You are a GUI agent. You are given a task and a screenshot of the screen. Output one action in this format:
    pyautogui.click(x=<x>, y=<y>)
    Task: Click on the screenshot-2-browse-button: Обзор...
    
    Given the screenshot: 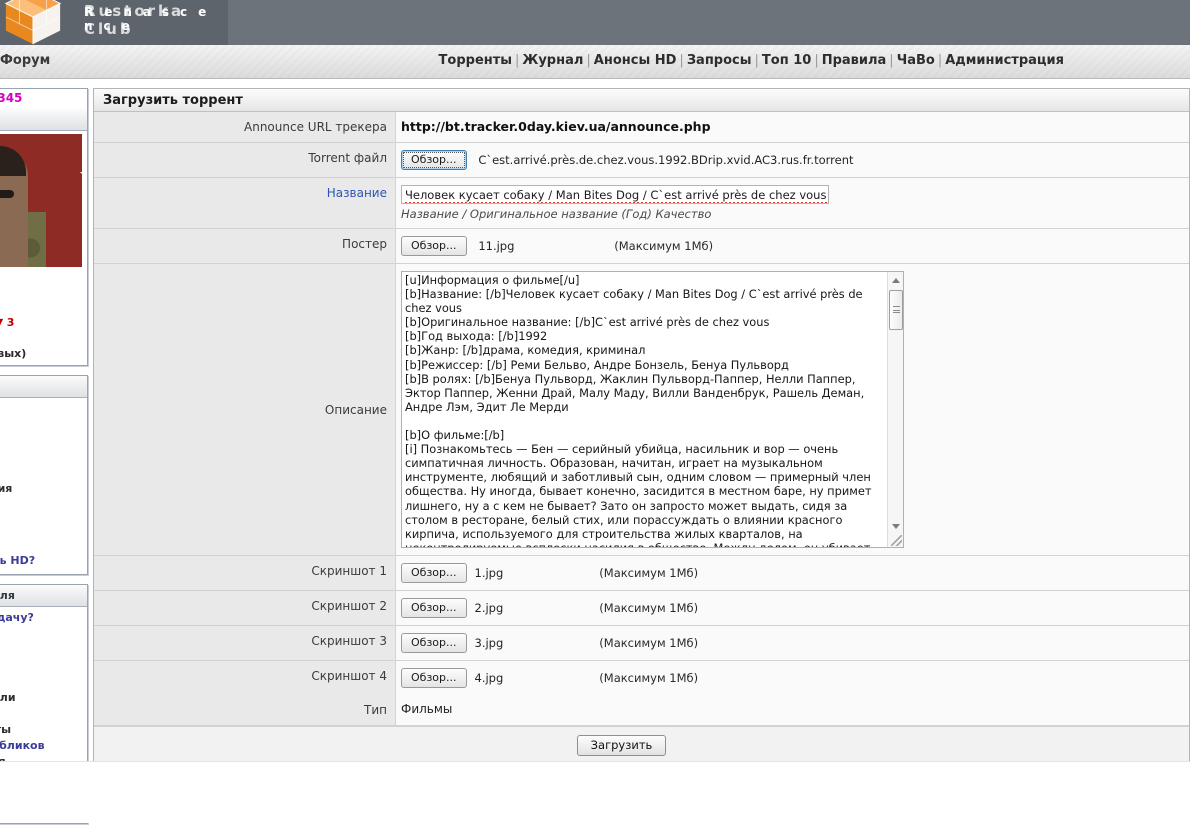 What is the action you would take?
    pyautogui.click(x=434, y=608)
    